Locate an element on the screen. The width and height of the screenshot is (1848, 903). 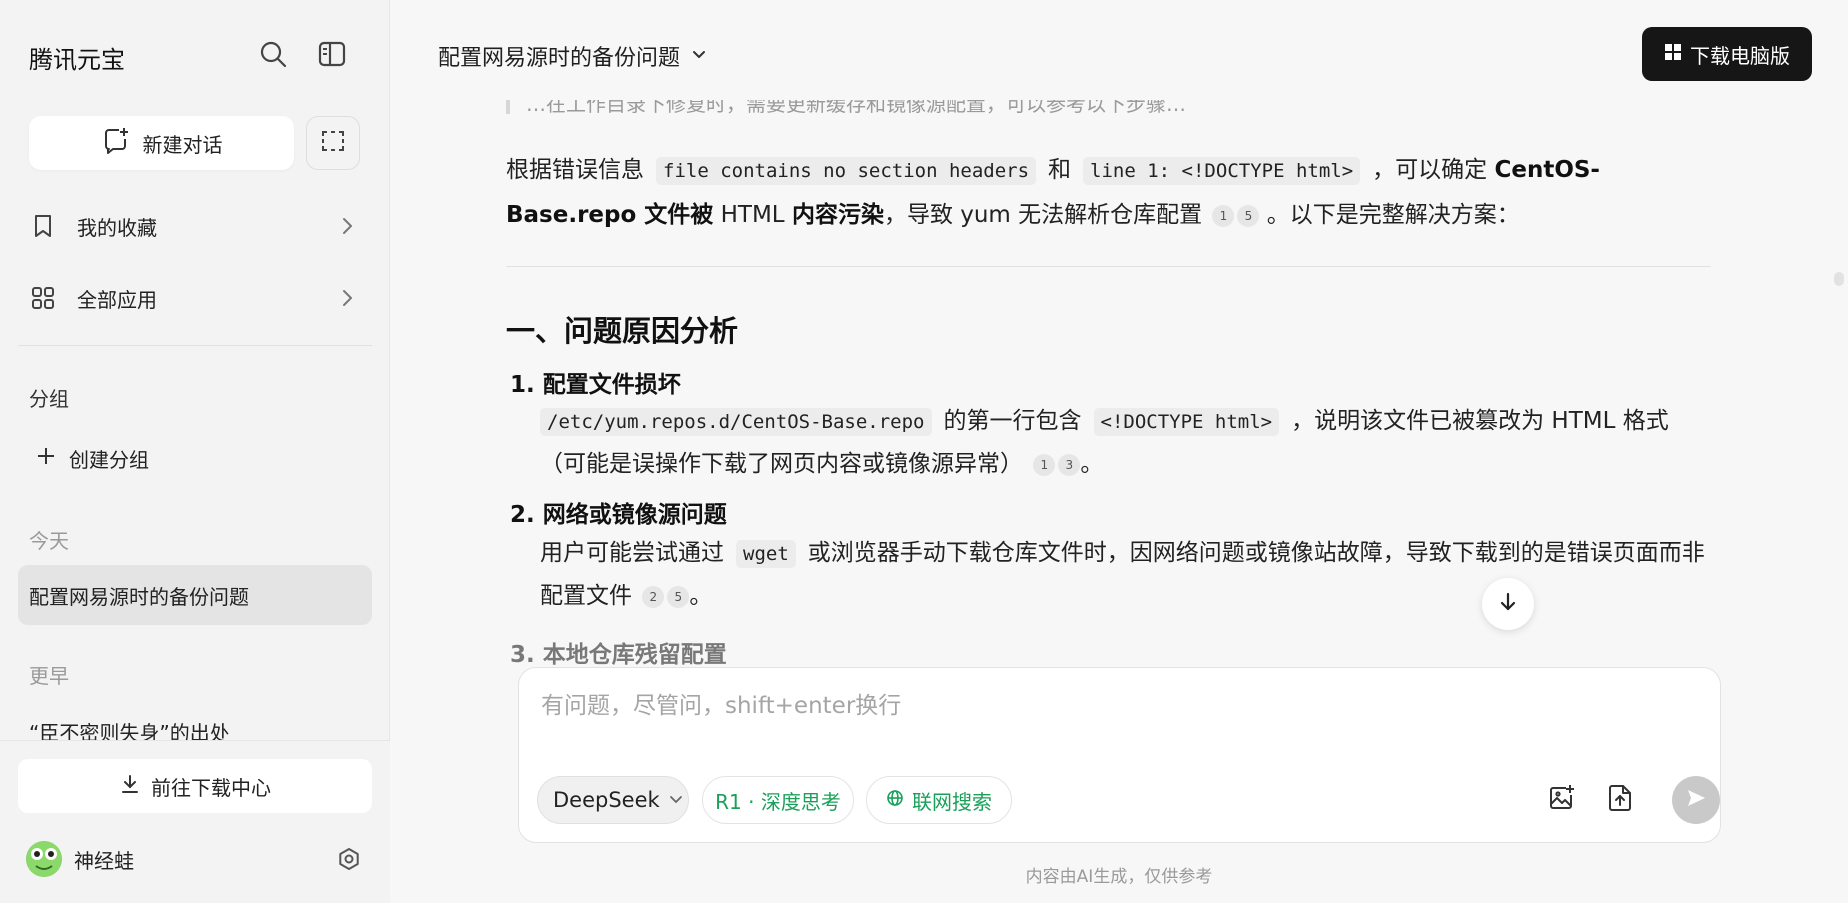
deep-think-label: R1 · 深度思考 is located at coordinates (778, 801).